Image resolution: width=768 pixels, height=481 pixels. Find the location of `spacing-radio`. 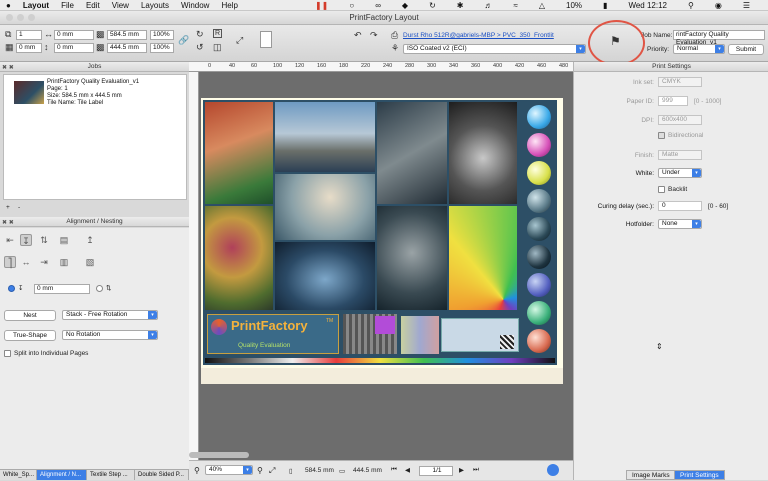

spacing-radio is located at coordinates (99, 288).